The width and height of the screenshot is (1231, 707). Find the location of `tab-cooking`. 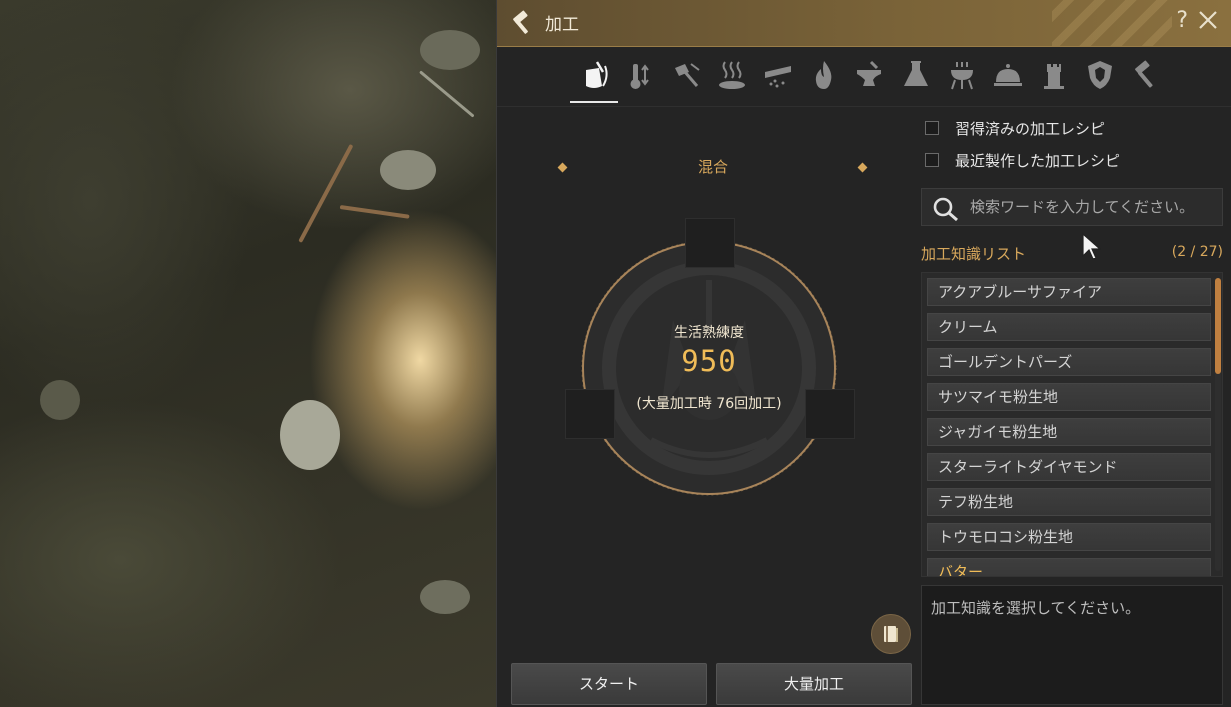

tab-cooking is located at coordinates (1008, 76).